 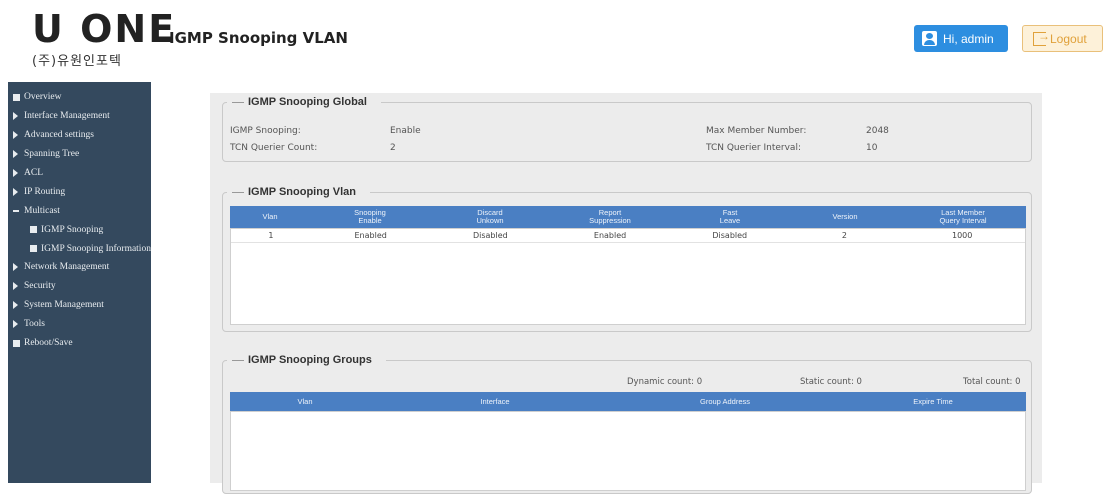 What do you see at coordinates (16, 211) in the screenshot?
I see `collapse-dash-icon` at bounding box center [16, 211].